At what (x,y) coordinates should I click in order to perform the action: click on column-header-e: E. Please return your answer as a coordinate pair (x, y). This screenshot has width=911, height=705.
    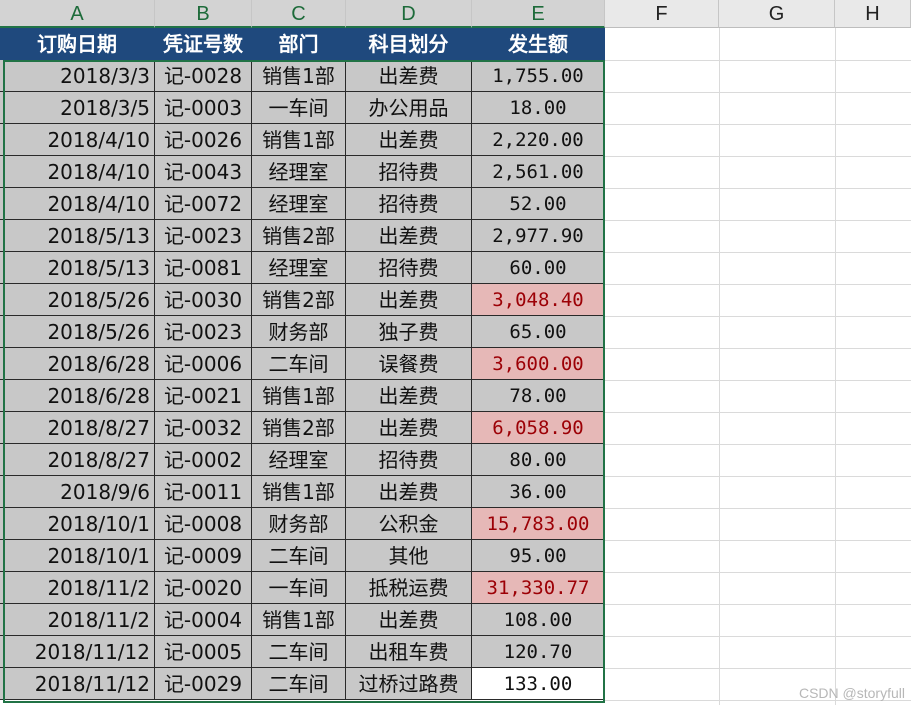
    Looking at the image, I should click on (538, 14).